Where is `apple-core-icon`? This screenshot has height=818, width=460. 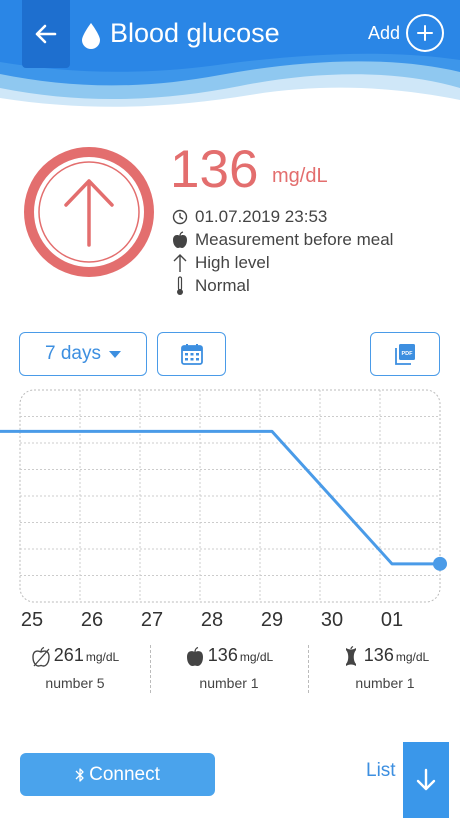
apple-core-icon is located at coordinates (350, 656).